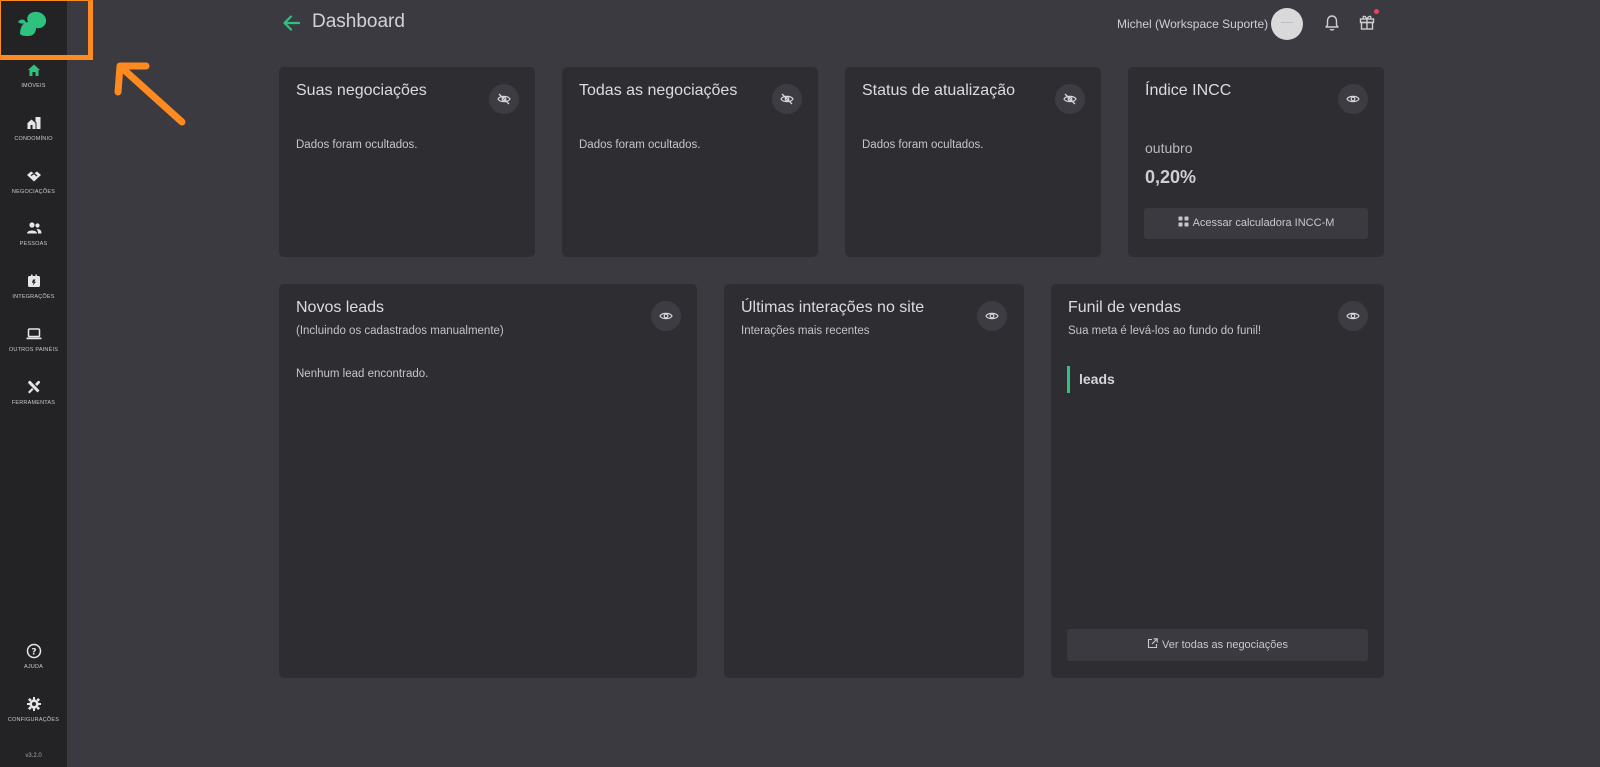  Describe the element at coordinates (1263, 223) in the screenshot. I see `incc-calculator-label: Acessar calculadora INCC-M` at that location.